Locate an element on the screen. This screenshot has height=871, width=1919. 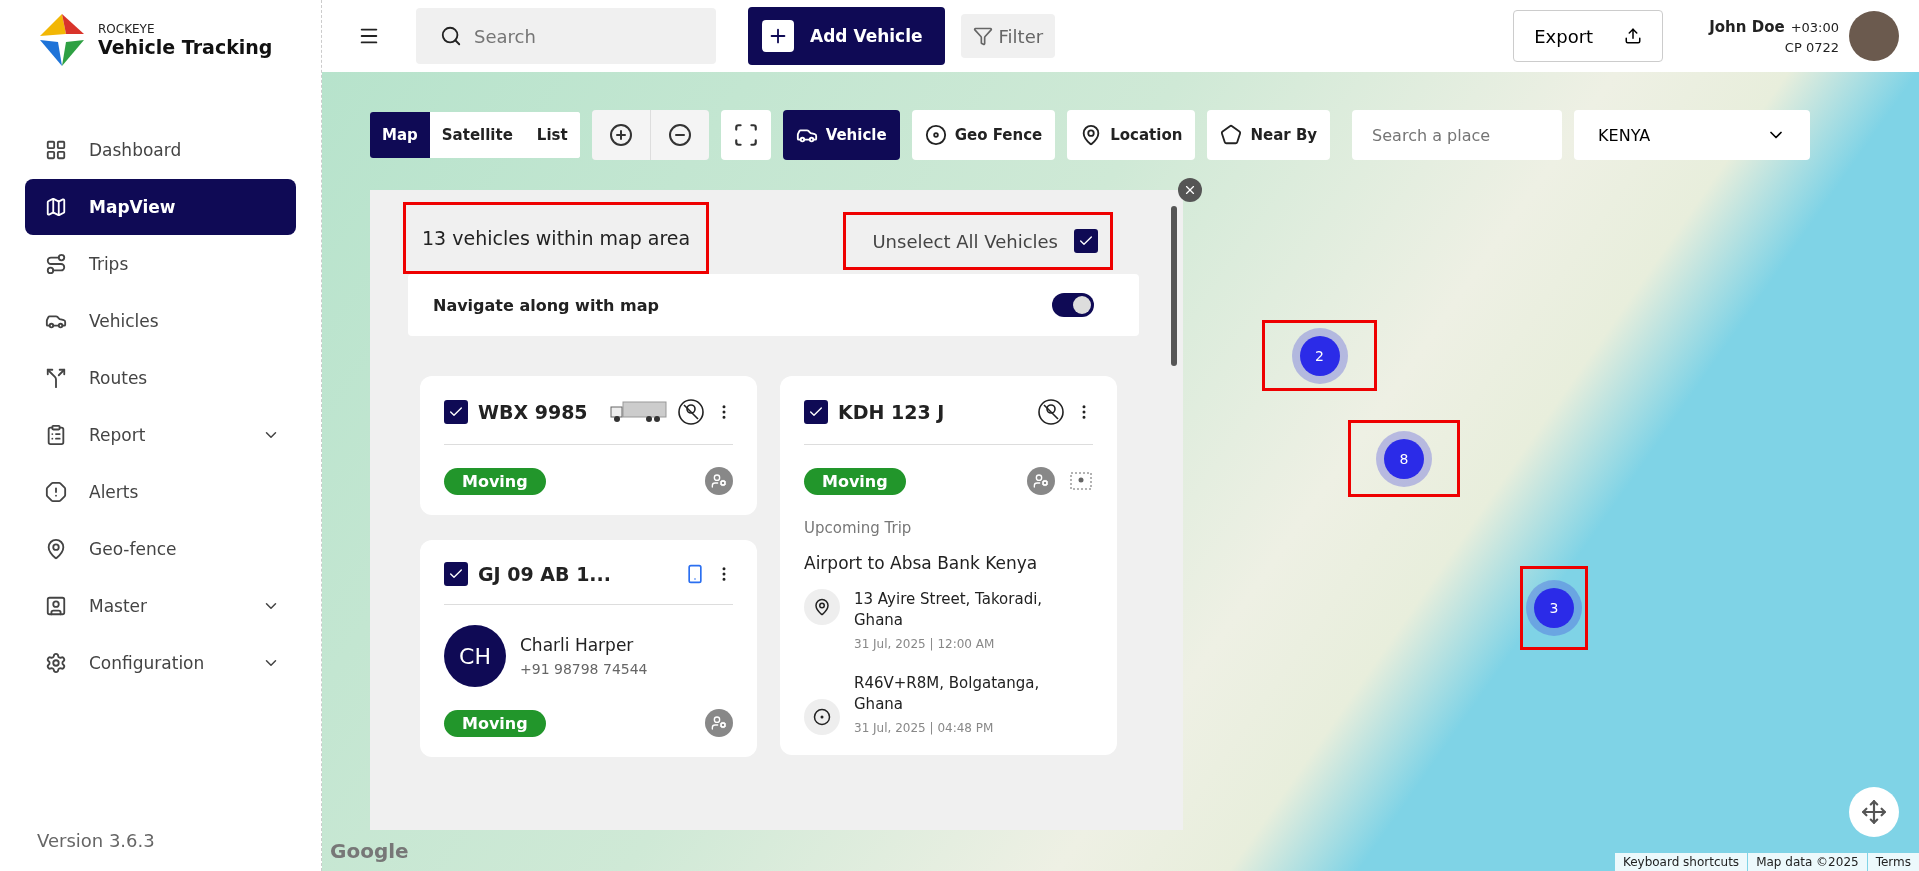
user-icon is located at coordinates (56, 606).